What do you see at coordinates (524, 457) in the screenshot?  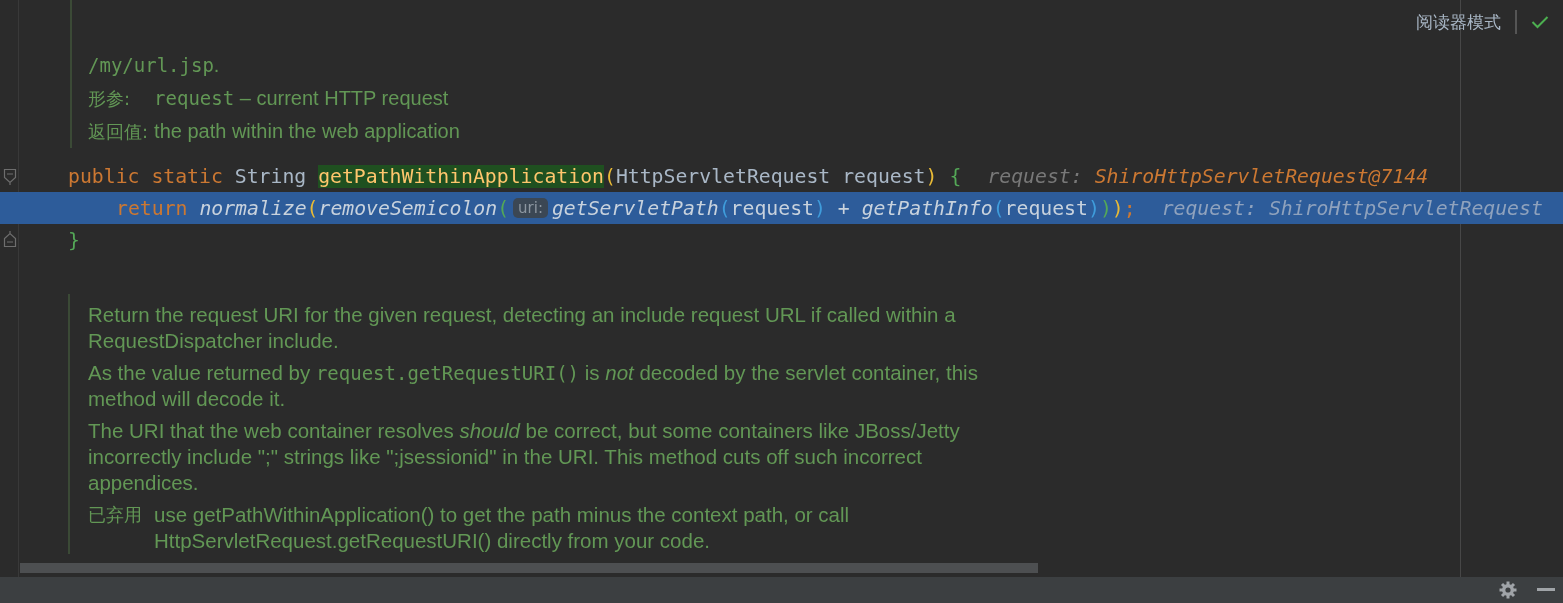 I see `doc-paragraph: The URI that the web container resolves should be correct, but some containers like JBoss/Jetty incorrectly include ";" strings like ";jsessionid" in the URI. This method cuts off such incorrect appendices.` at bounding box center [524, 457].